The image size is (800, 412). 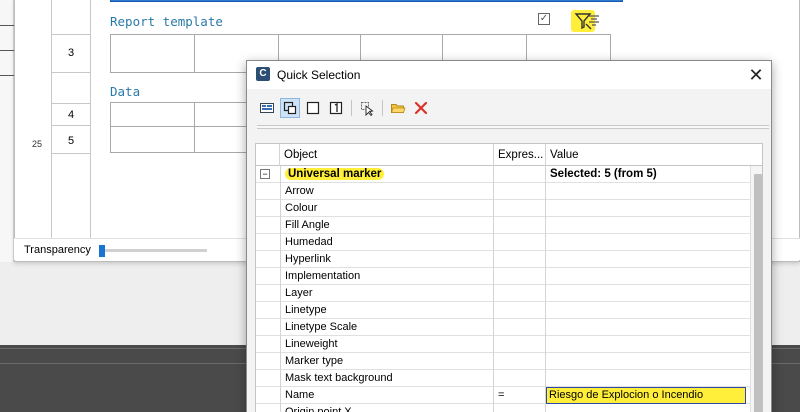 I want to click on number-one-icon, so click(x=336, y=108).